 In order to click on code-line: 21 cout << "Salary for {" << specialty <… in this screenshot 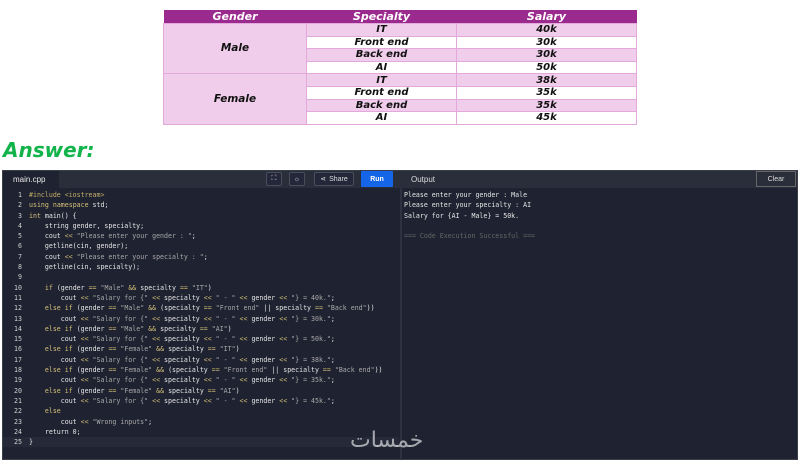, I will do `click(201, 401)`.